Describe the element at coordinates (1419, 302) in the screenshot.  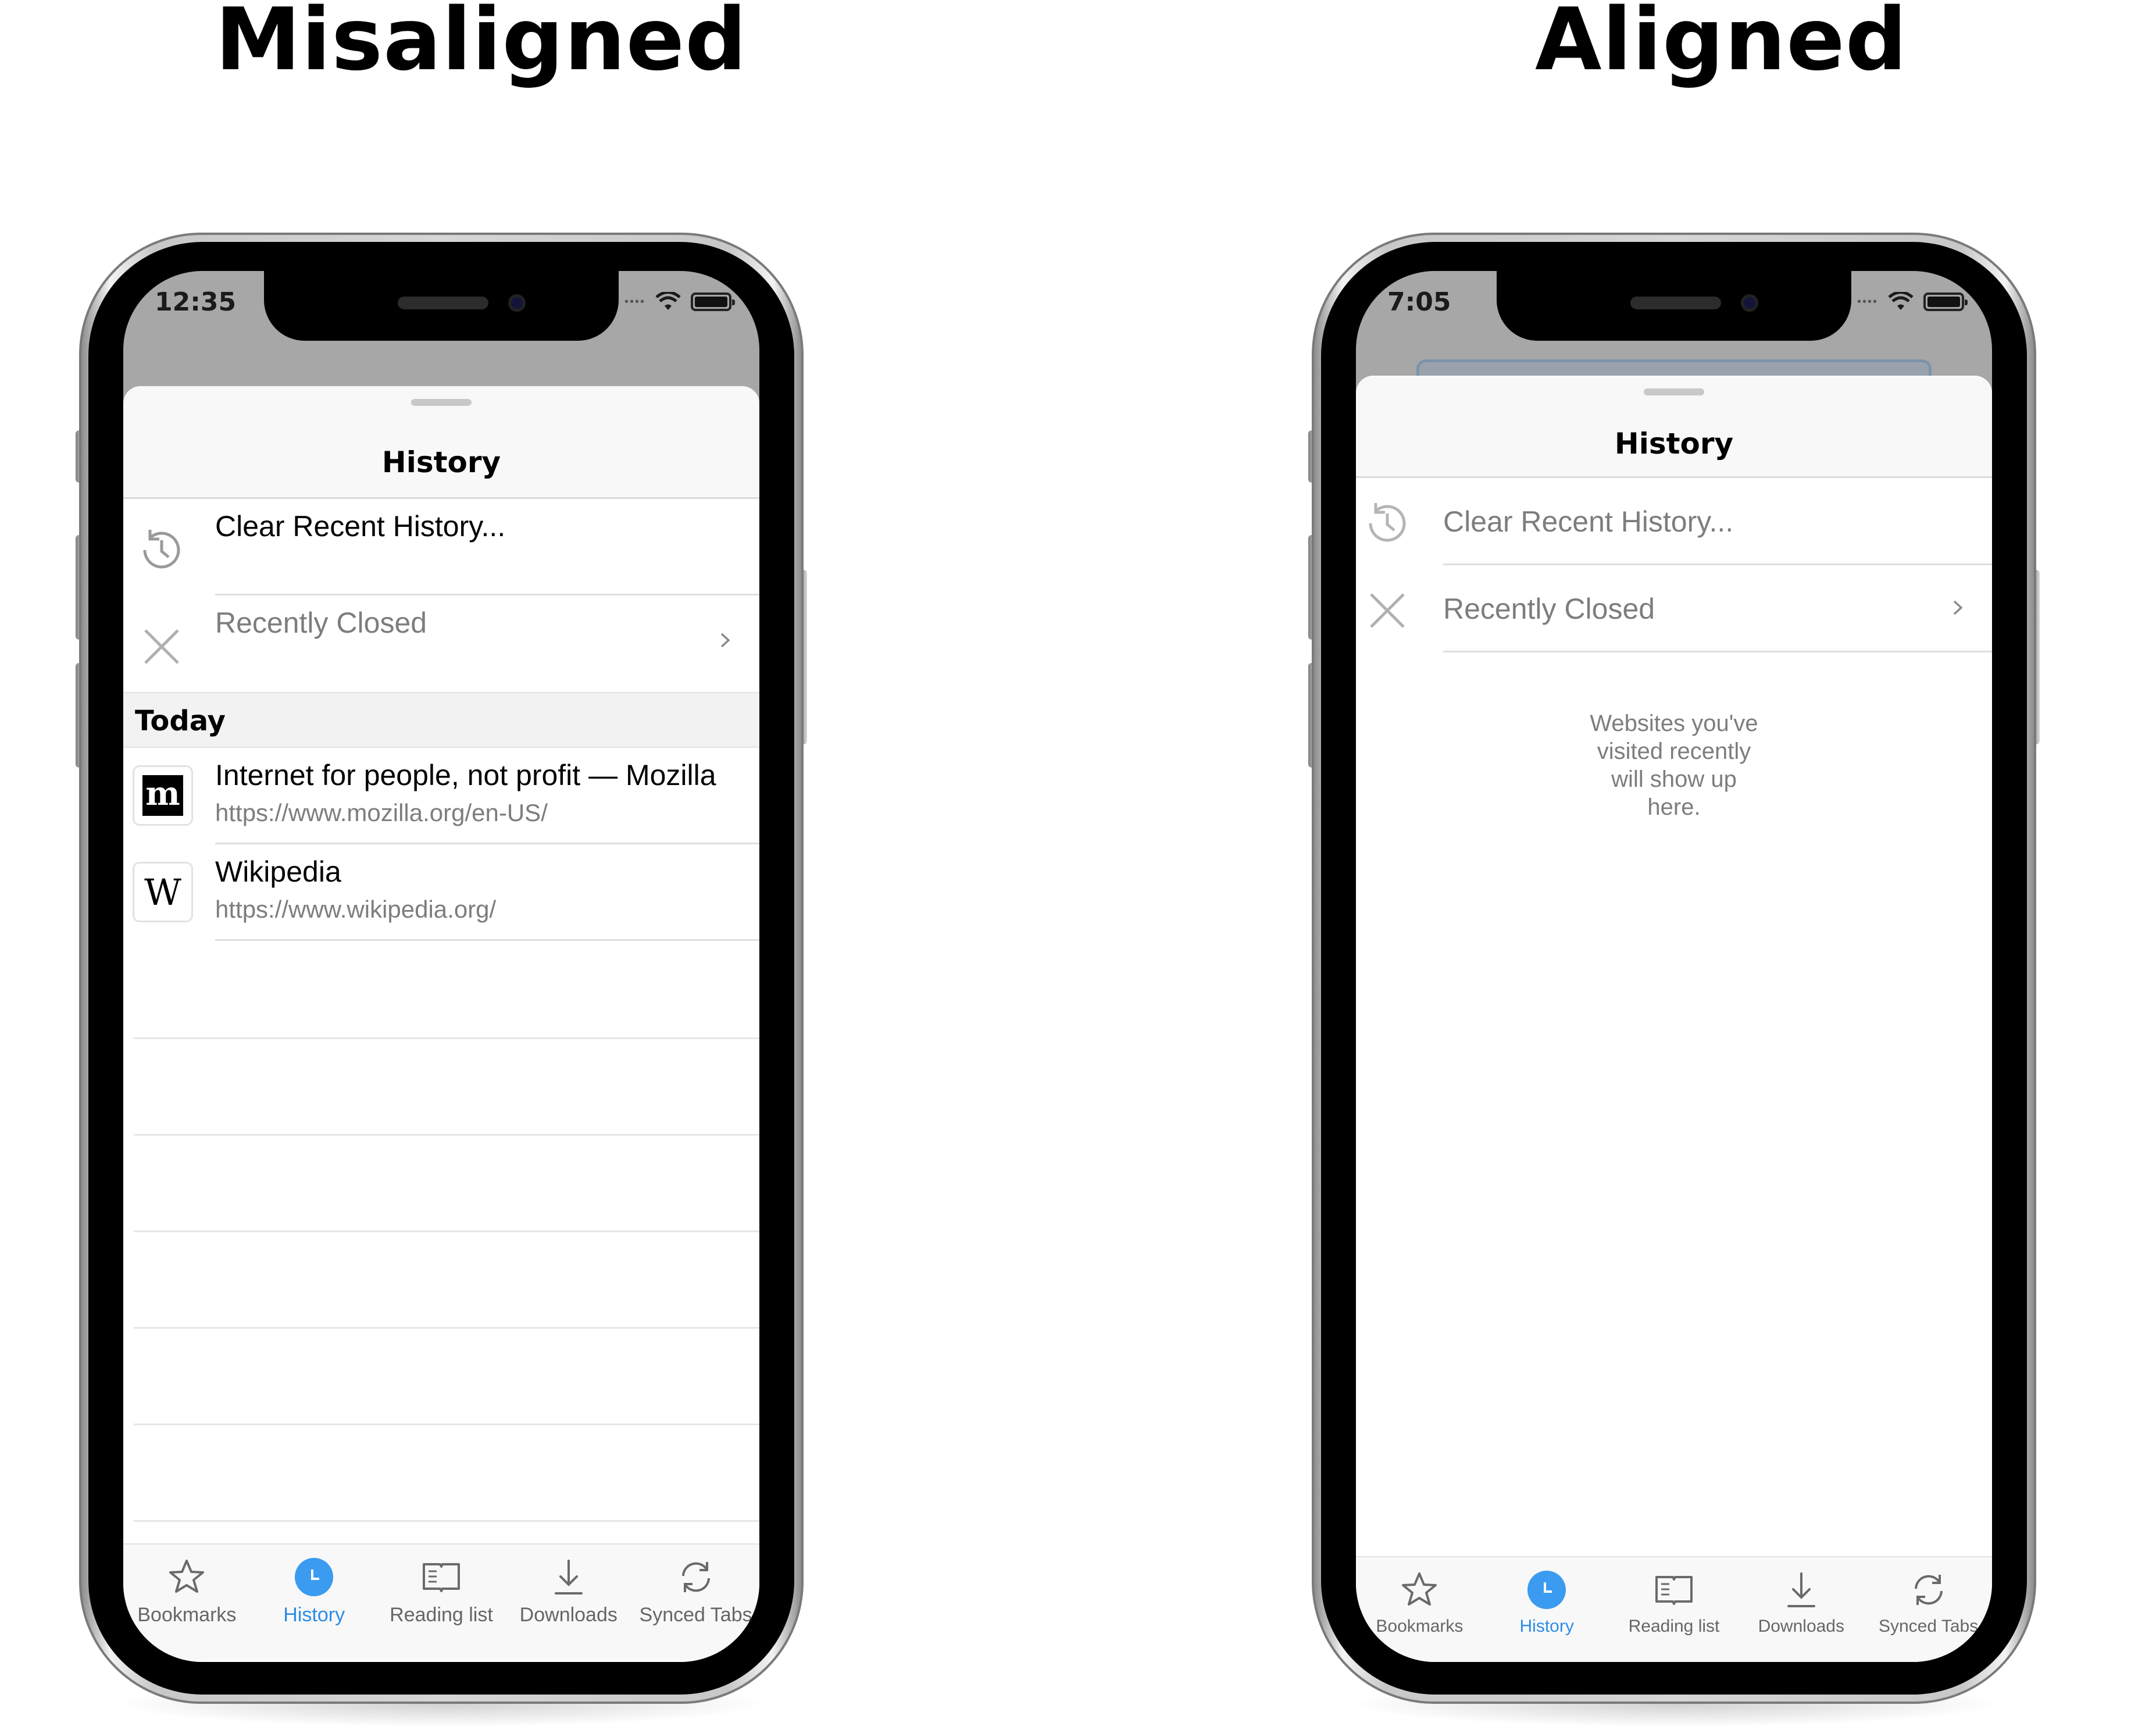
I see `status-time: 7:05` at that location.